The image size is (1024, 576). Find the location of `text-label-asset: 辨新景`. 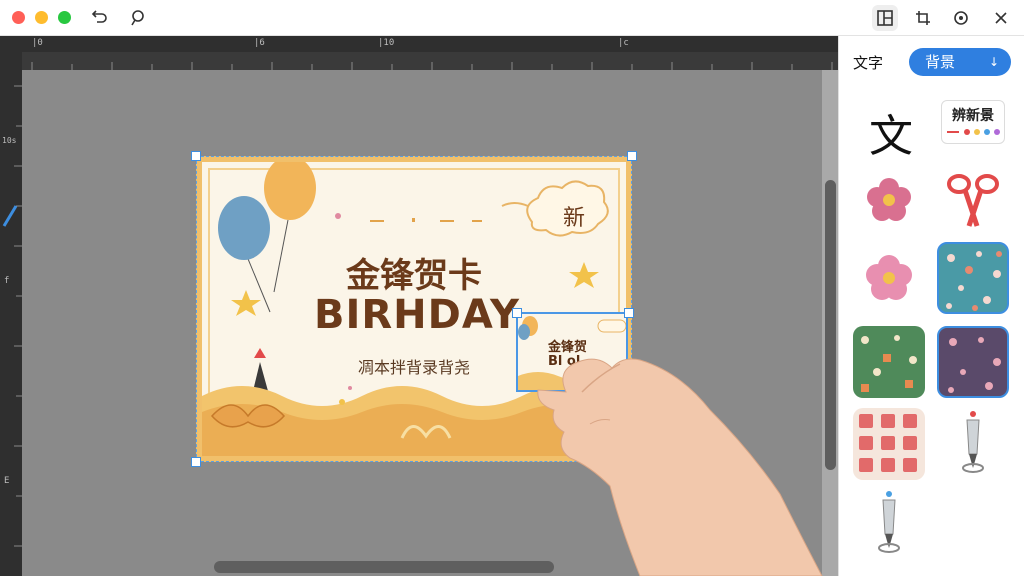

text-label-asset: 辨新景 is located at coordinates (973, 122).